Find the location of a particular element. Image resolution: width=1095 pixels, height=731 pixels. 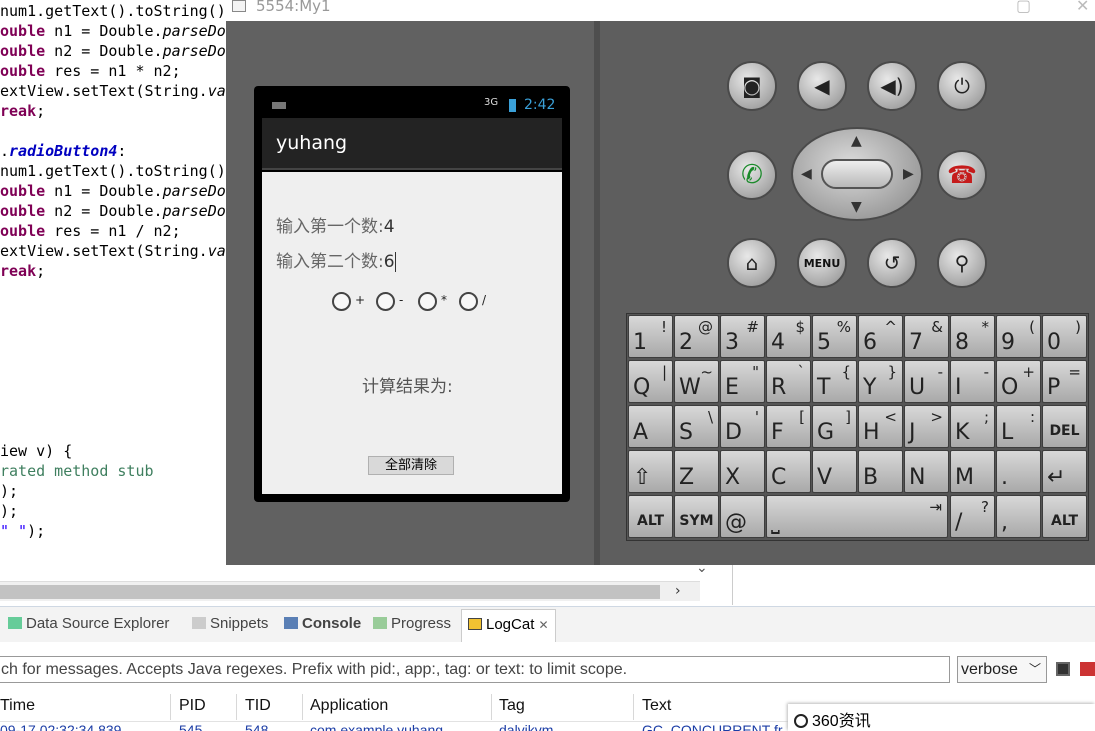

key-l: L: is located at coordinates (1018, 426).